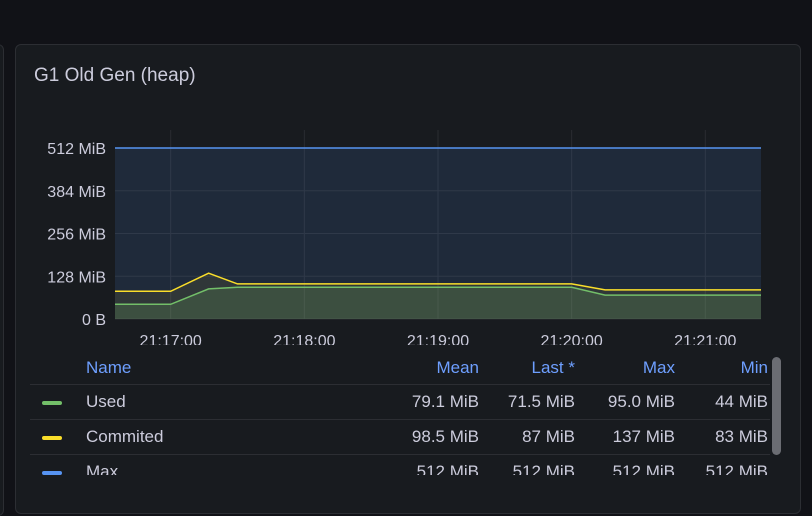  What do you see at coordinates (736, 468) in the screenshot?
I see `legend-value-min: 512 MiB` at bounding box center [736, 468].